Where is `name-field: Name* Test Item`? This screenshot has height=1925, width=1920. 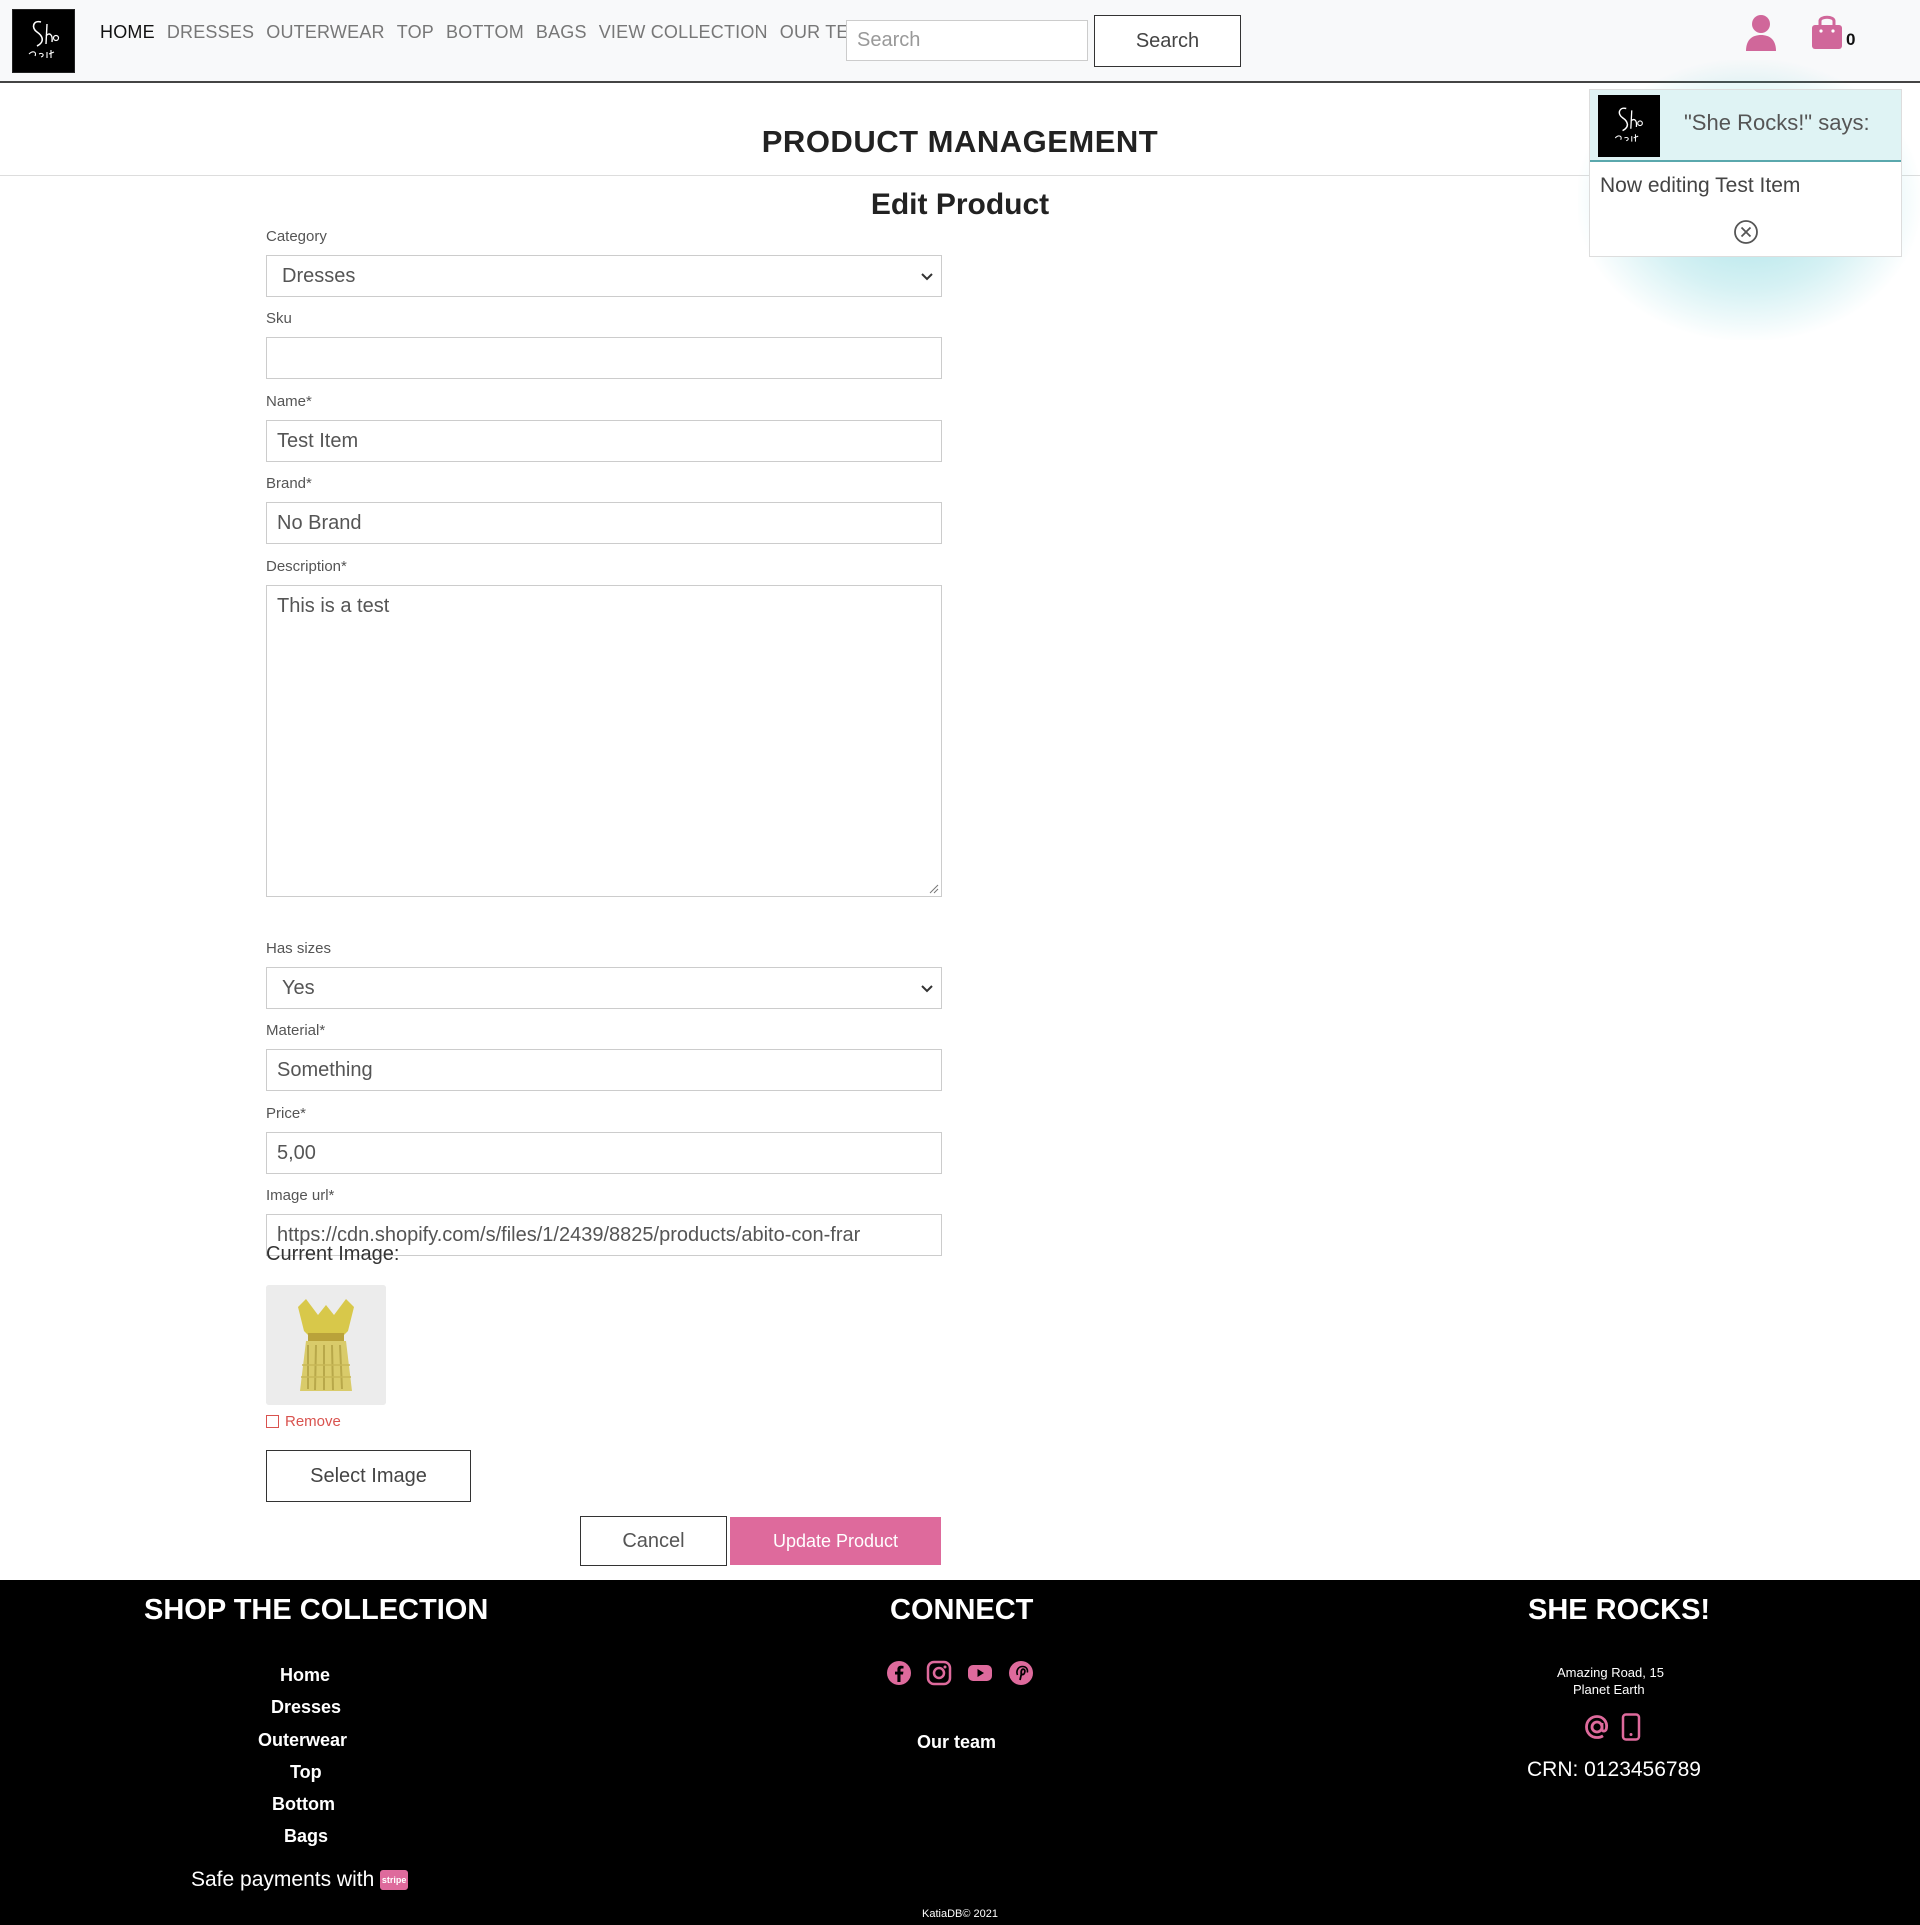 name-field: Name* Test Item is located at coordinates (604, 427).